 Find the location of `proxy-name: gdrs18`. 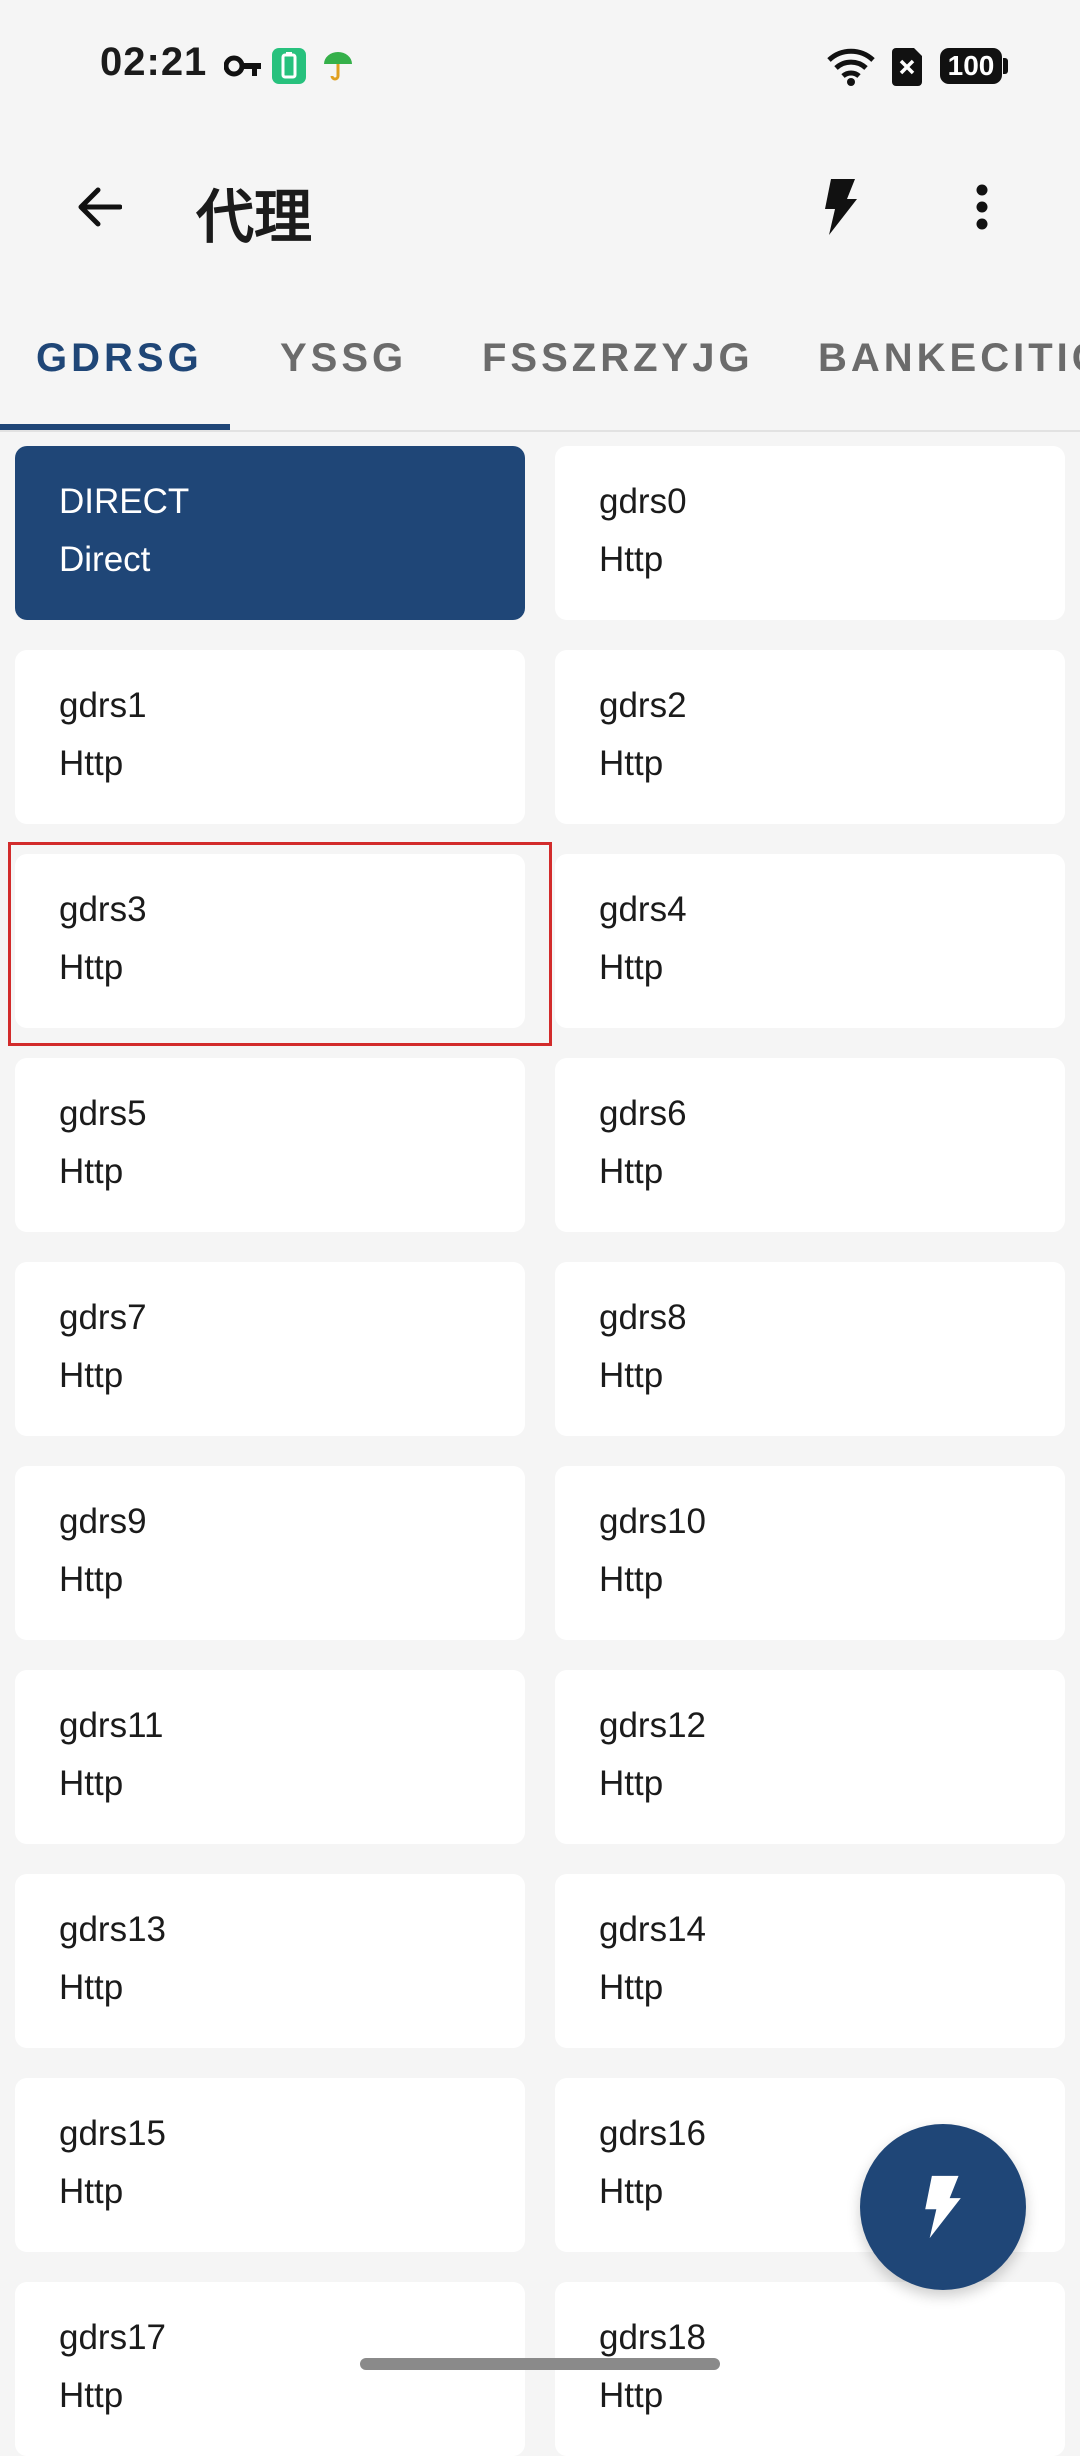

proxy-name: gdrs18 is located at coordinates (653, 2337).